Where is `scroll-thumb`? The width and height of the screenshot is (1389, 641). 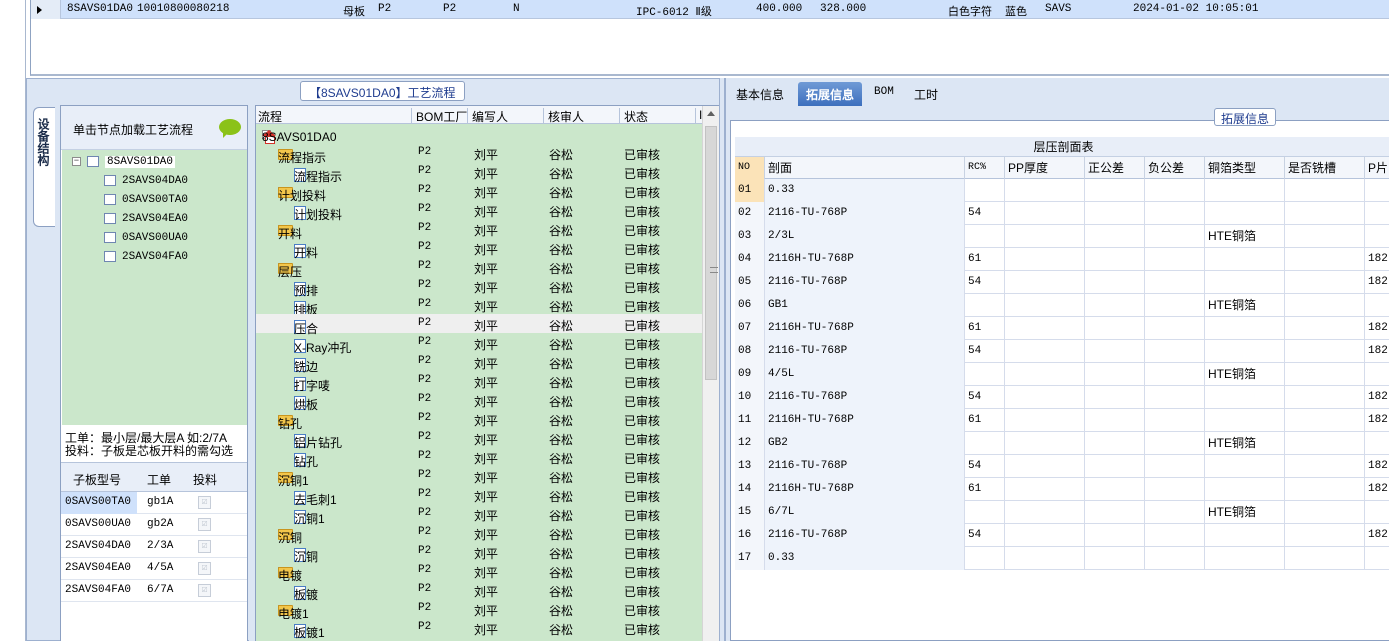
scroll-thumb is located at coordinates (711, 253).